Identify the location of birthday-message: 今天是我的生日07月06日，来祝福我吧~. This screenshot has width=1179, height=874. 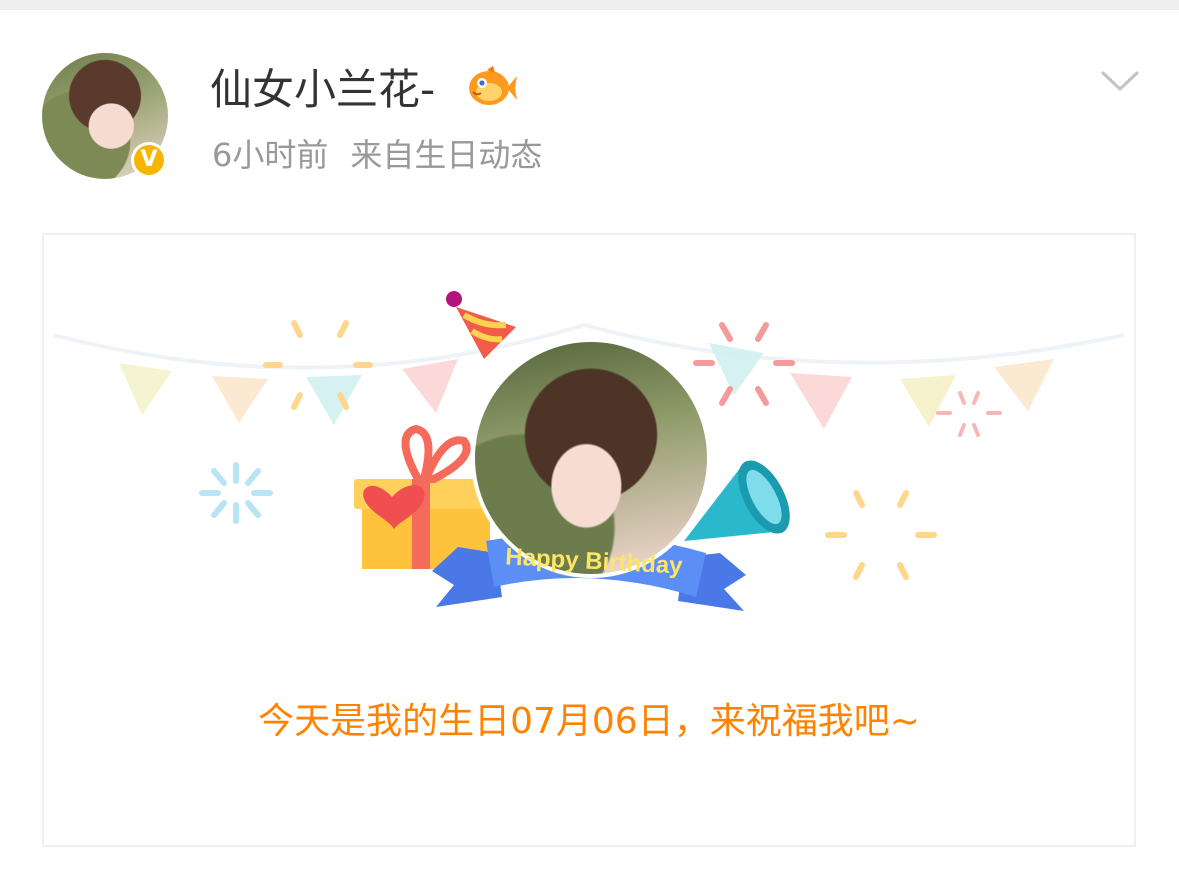
(589, 721).